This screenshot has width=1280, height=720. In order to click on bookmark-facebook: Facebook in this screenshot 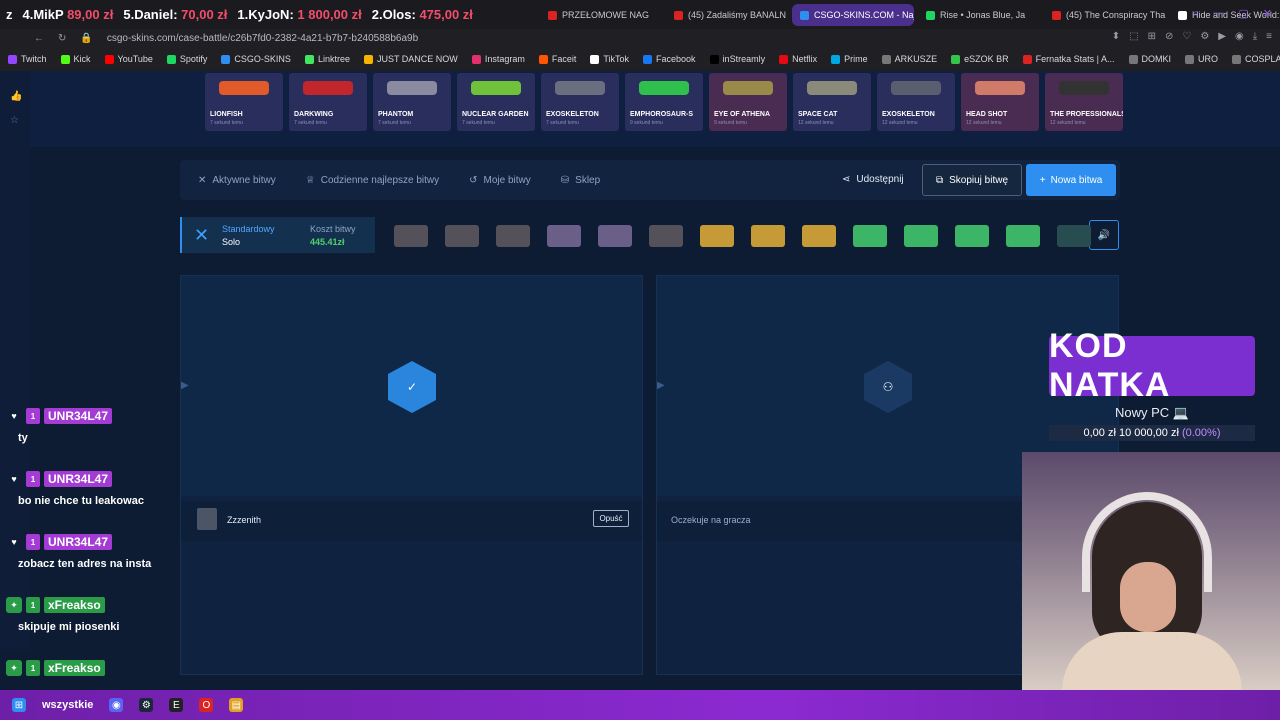, I will do `click(669, 59)`.